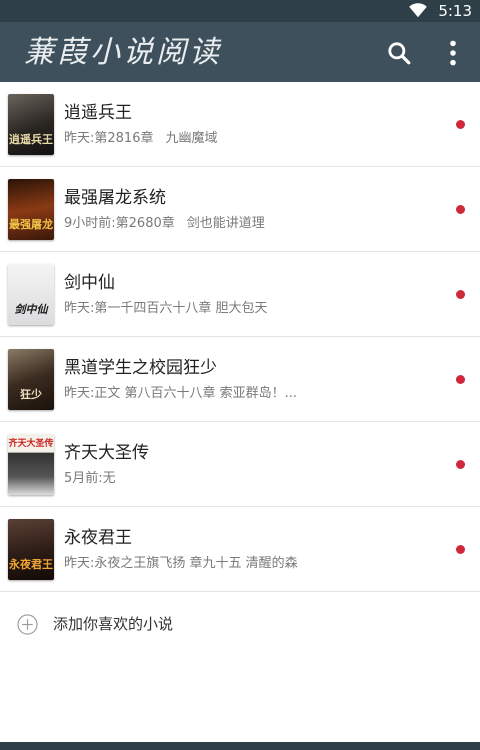 Image resolution: width=480 pixels, height=750 pixels. What do you see at coordinates (240, 11) in the screenshot?
I see `status-bar: 5:13` at bounding box center [240, 11].